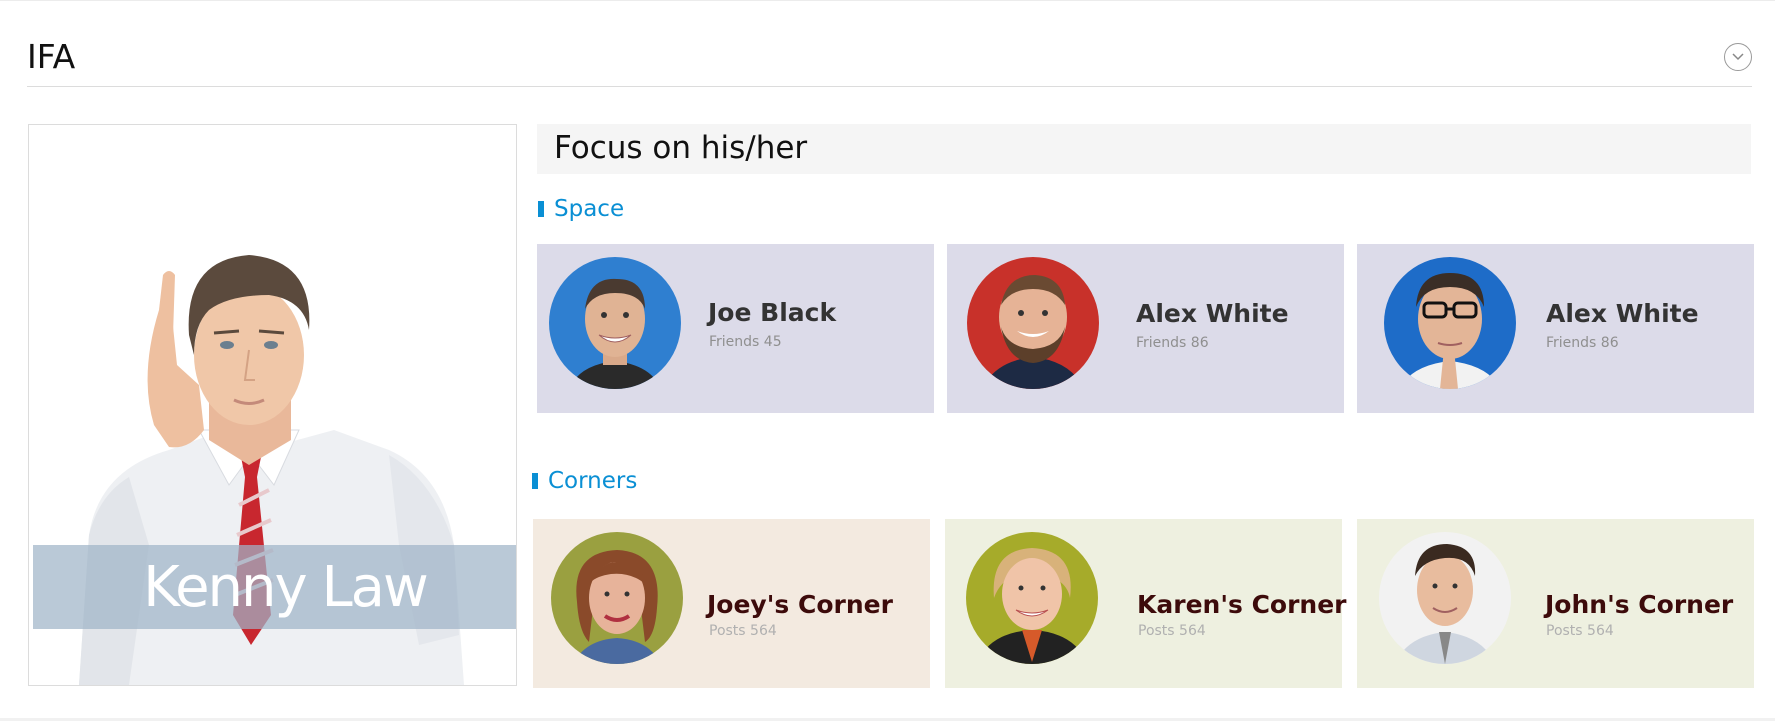 Image resolution: width=1775 pixels, height=721 pixels. I want to click on card-name: Joe Black, so click(772, 312).